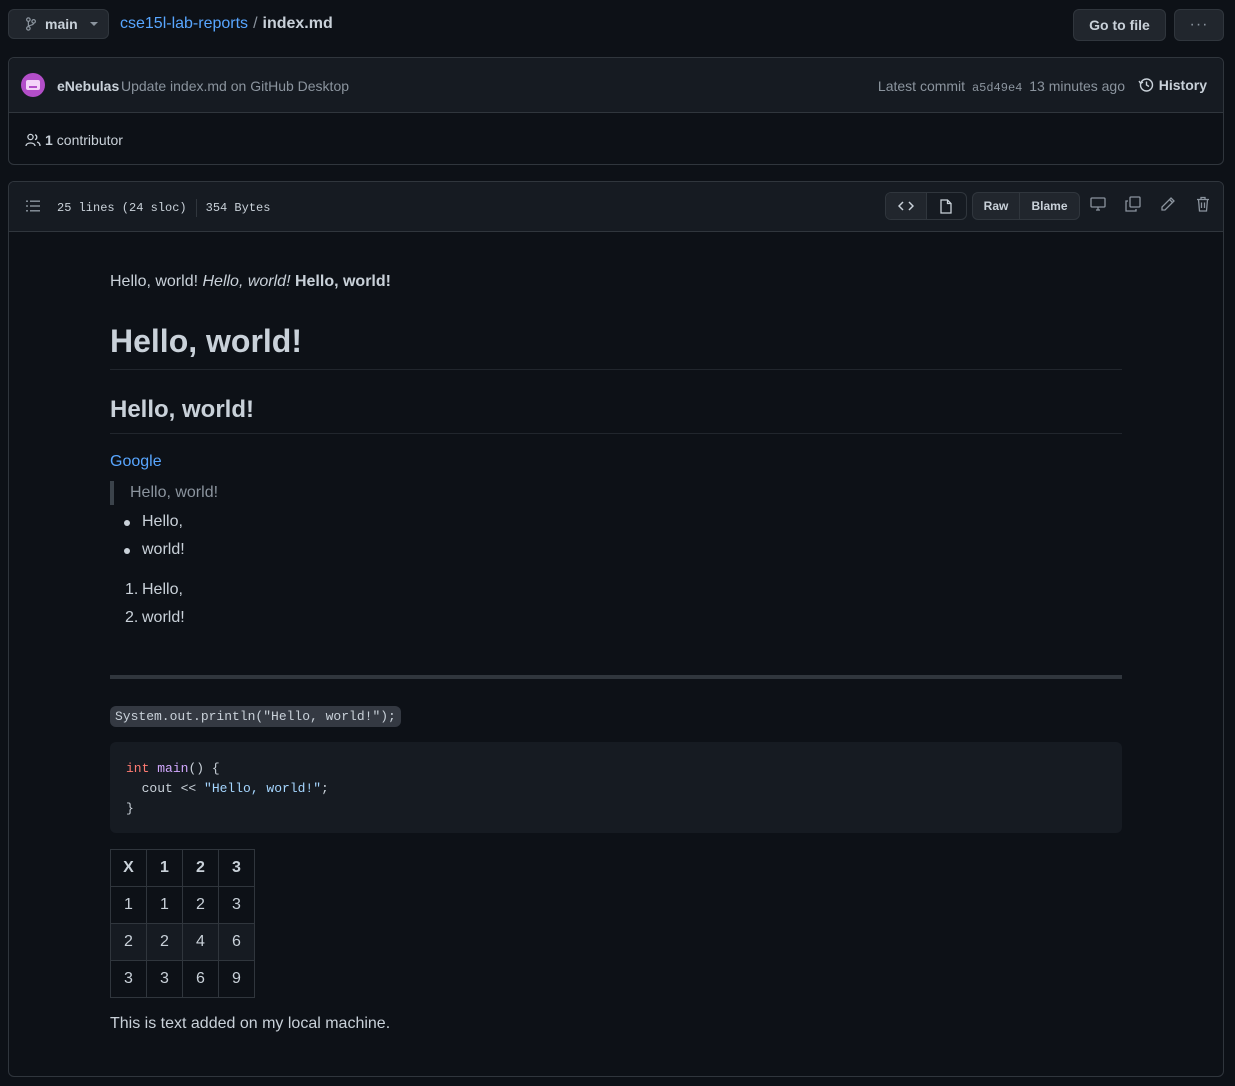 The height and width of the screenshot is (1086, 1235). I want to click on pencil-icon, so click(1168, 204).